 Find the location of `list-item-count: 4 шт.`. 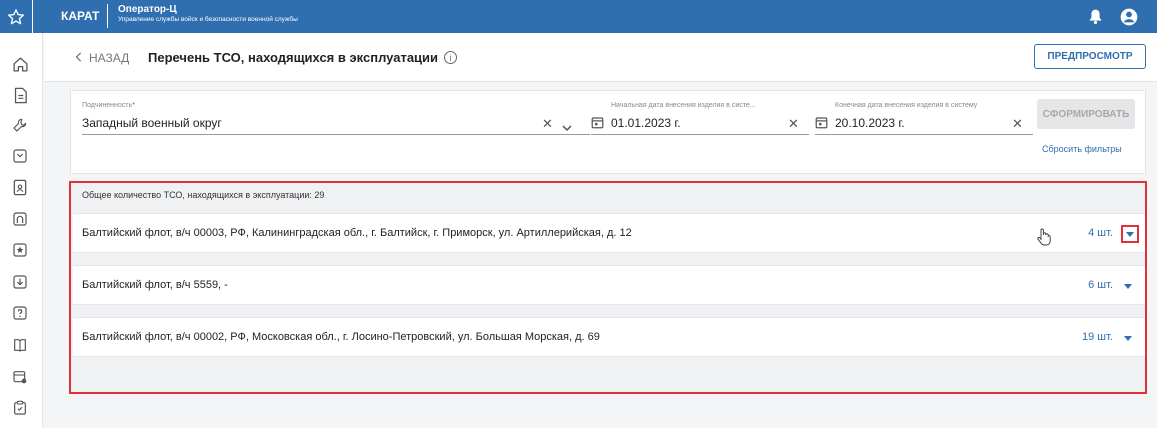

list-item-count: 4 шт. is located at coordinates (1100, 233).